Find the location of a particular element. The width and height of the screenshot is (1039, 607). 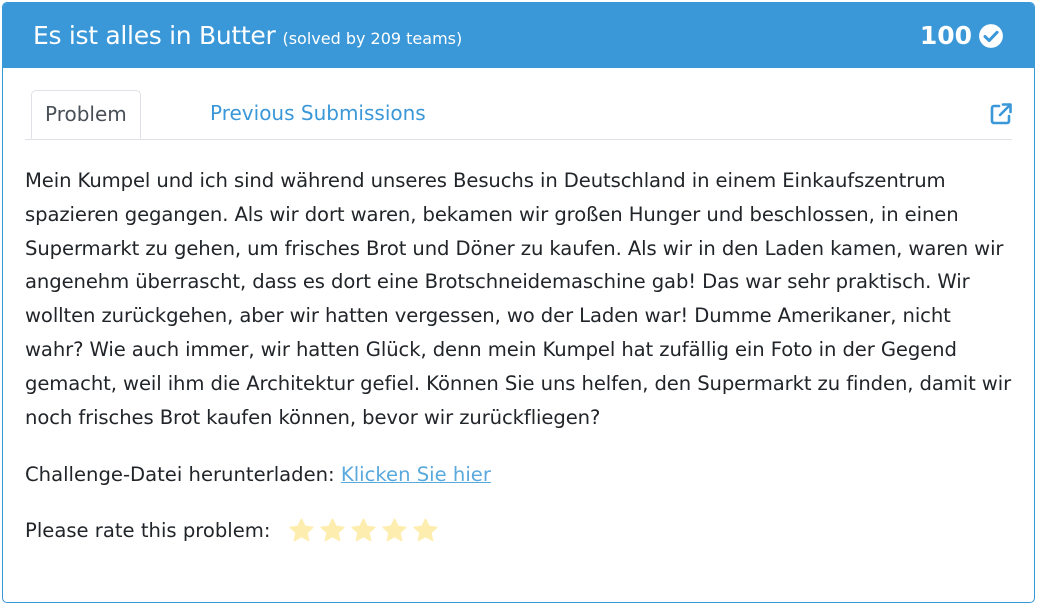

score-value: 100 is located at coordinates (945, 35).